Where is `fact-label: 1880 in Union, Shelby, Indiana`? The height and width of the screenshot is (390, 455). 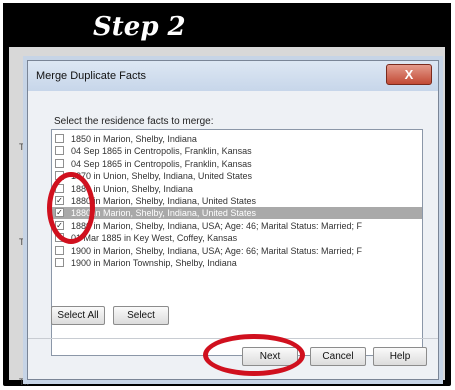 fact-label: 1880 in Union, Shelby, Indiana is located at coordinates (132, 188).